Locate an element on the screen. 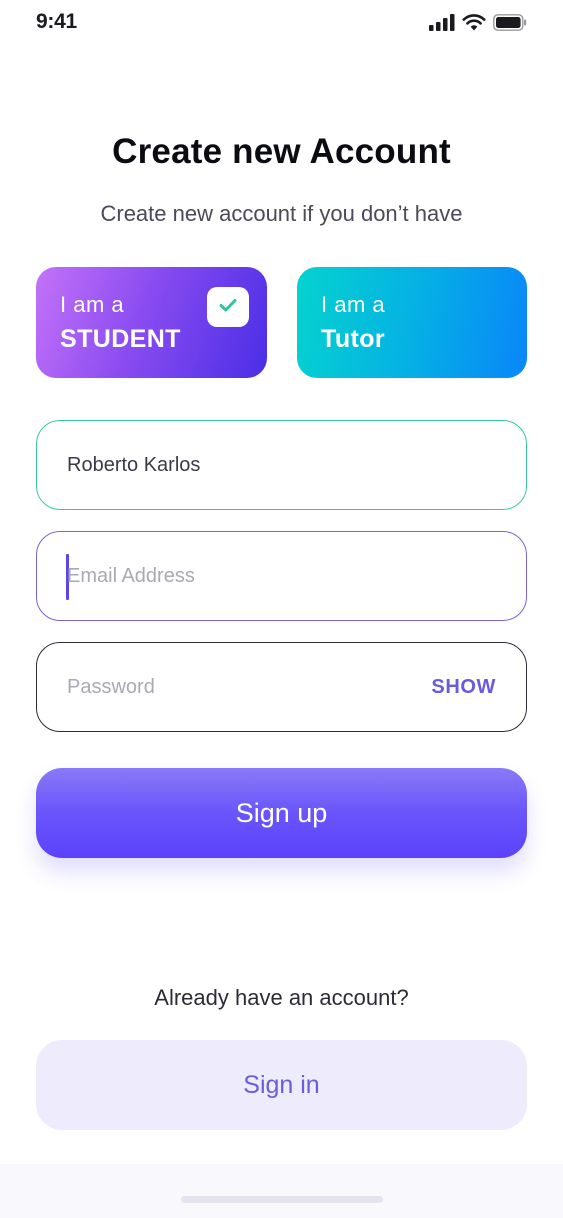 The width and height of the screenshot is (563, 1218). status-icons is located at coordinates (478, 22).